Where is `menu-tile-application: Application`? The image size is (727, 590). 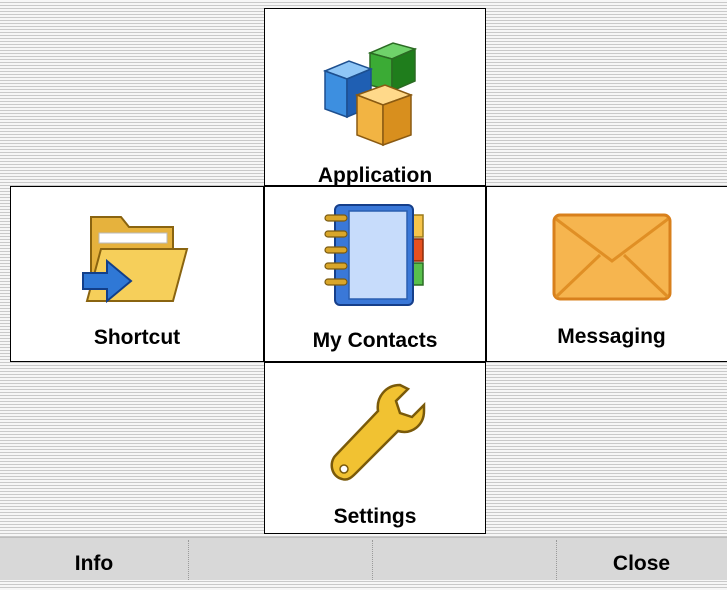 menu-tile-application: Application is located at coordinates (375, 97).